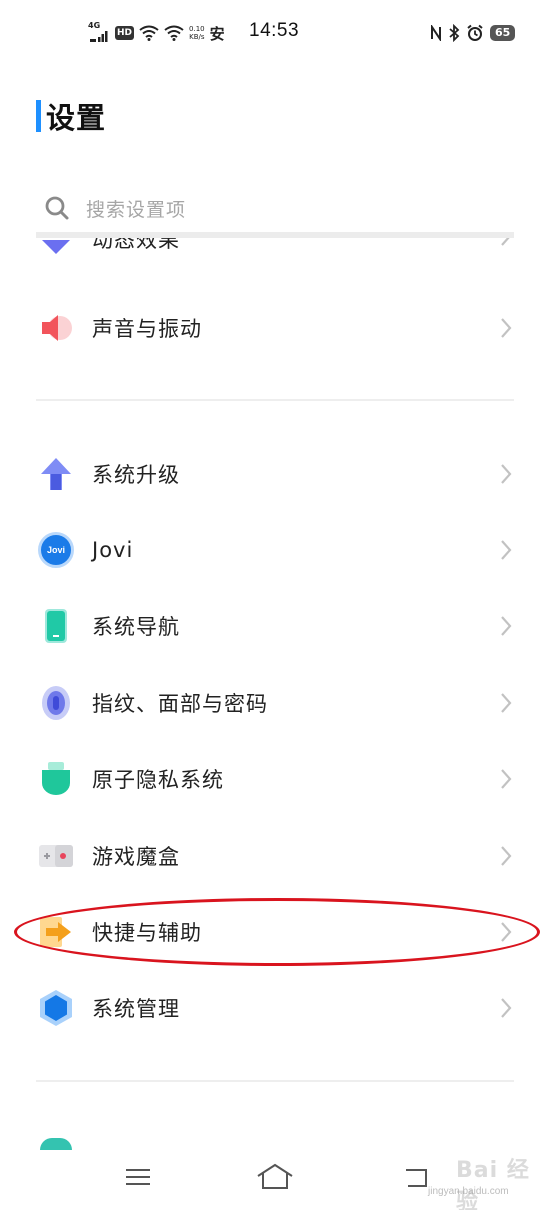  I want to click on bluetooth-icon, so click(454, 33).